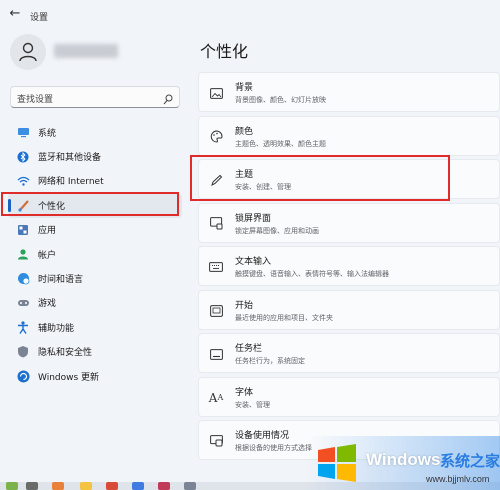 The width and height of the screenshot is (500, 490). Describe the element at coordinates (320, 178) in the screenshot. I see `highlight-box-themes` at that location.